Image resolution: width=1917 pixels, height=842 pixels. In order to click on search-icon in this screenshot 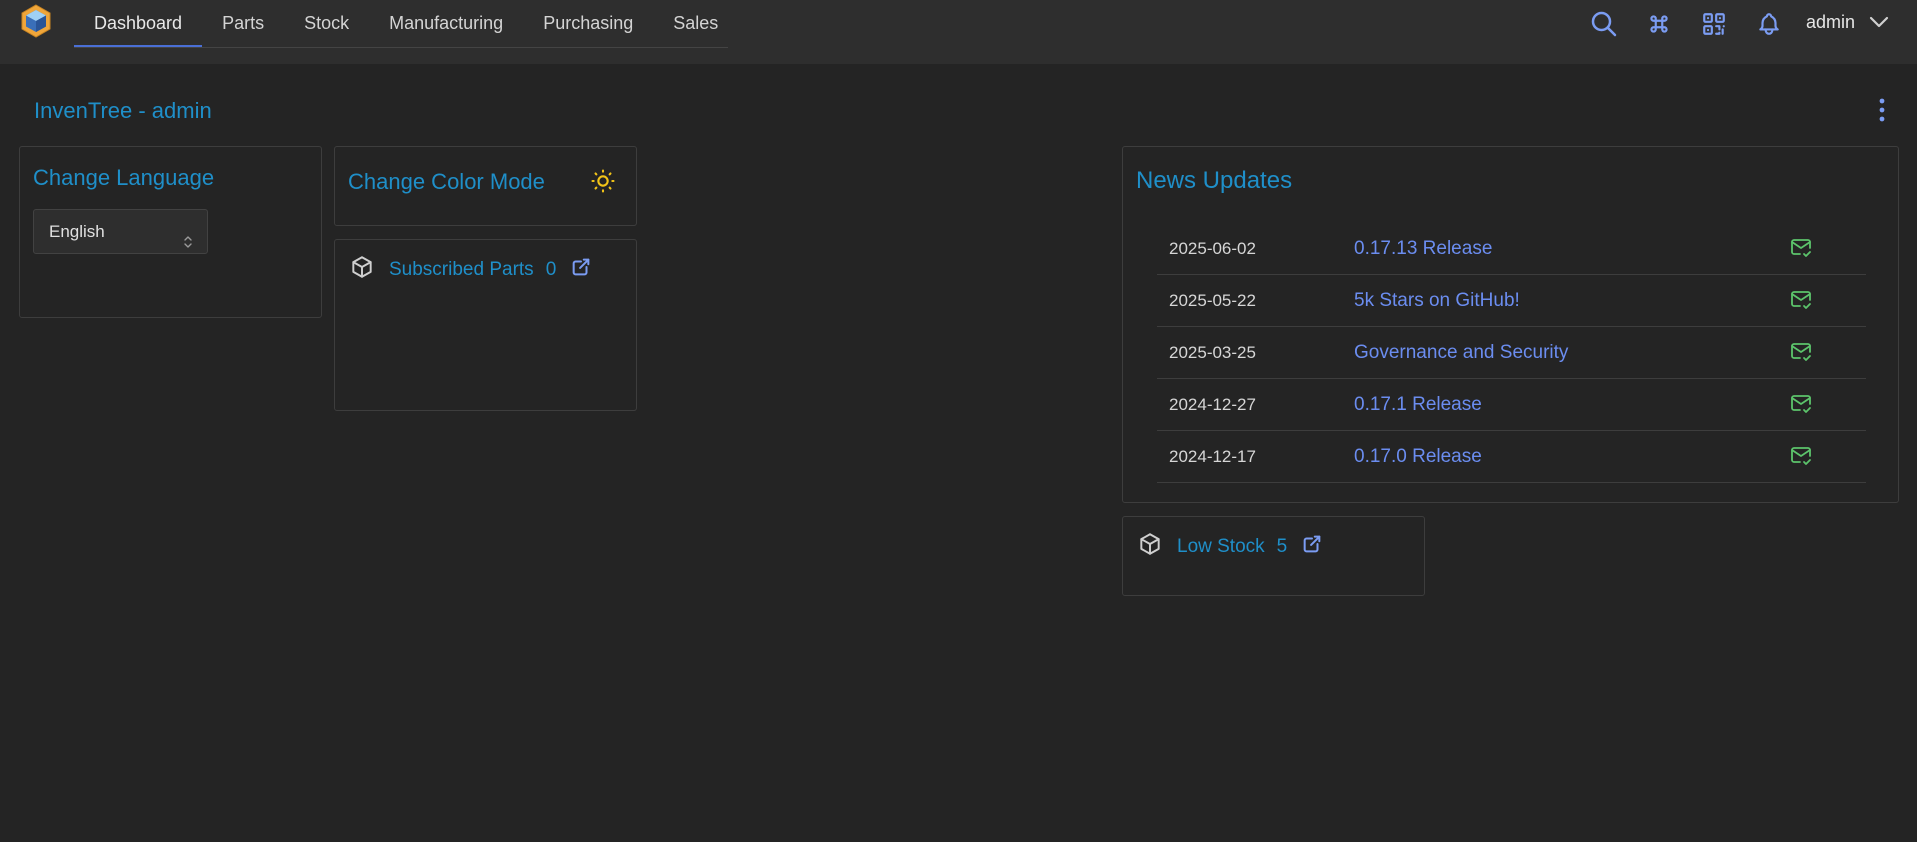, I will do `click(1604, 24)`.